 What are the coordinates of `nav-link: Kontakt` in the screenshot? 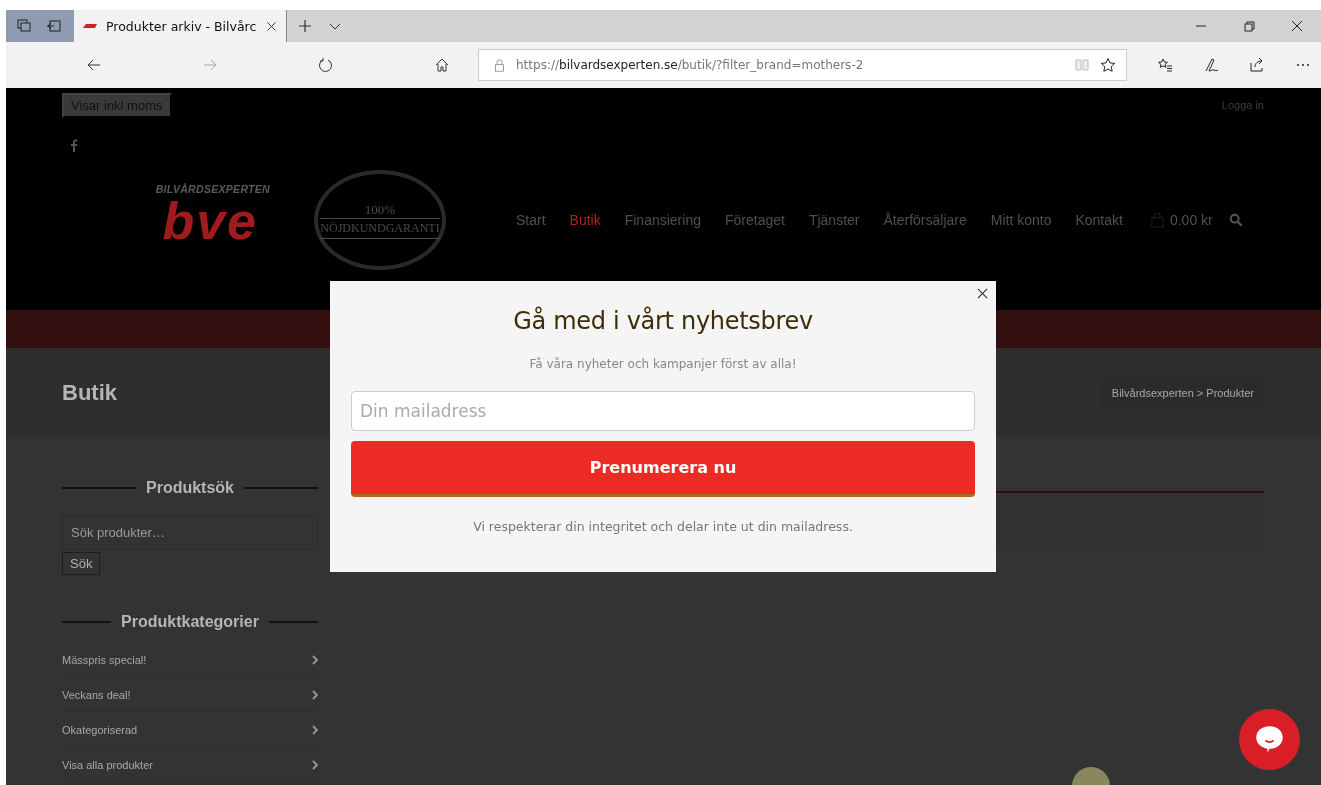 It's located at (1099, 220).